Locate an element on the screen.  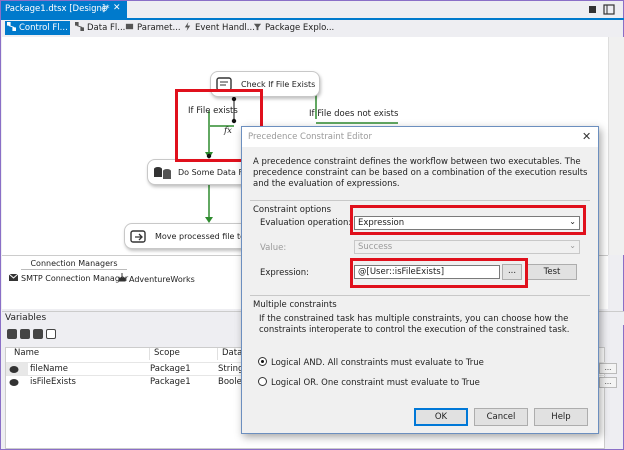
constraint-options-title: Constraint options is located at coordinates (292, 210).